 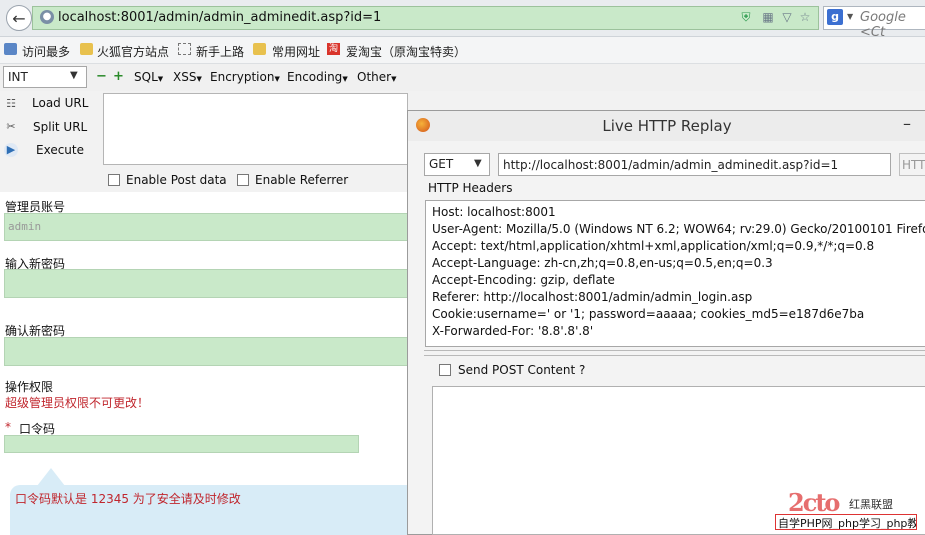 What do you see at coordinates (667, 126) in the screenshot?
I see `window-title: Live HTTP Replay` at bounding box center [667, 126].